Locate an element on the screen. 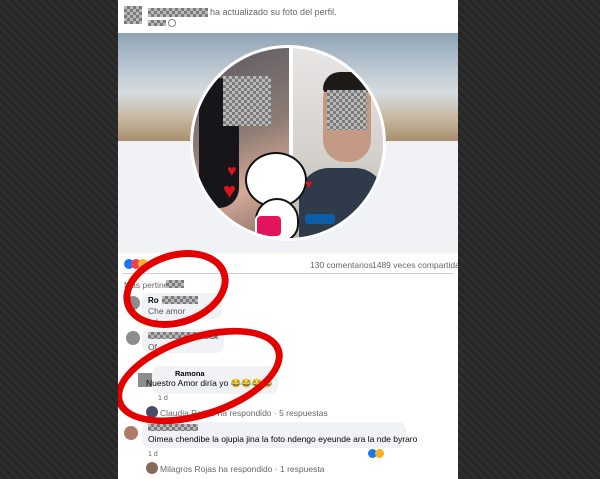  camera-icon is located at coordinates (269, 226).